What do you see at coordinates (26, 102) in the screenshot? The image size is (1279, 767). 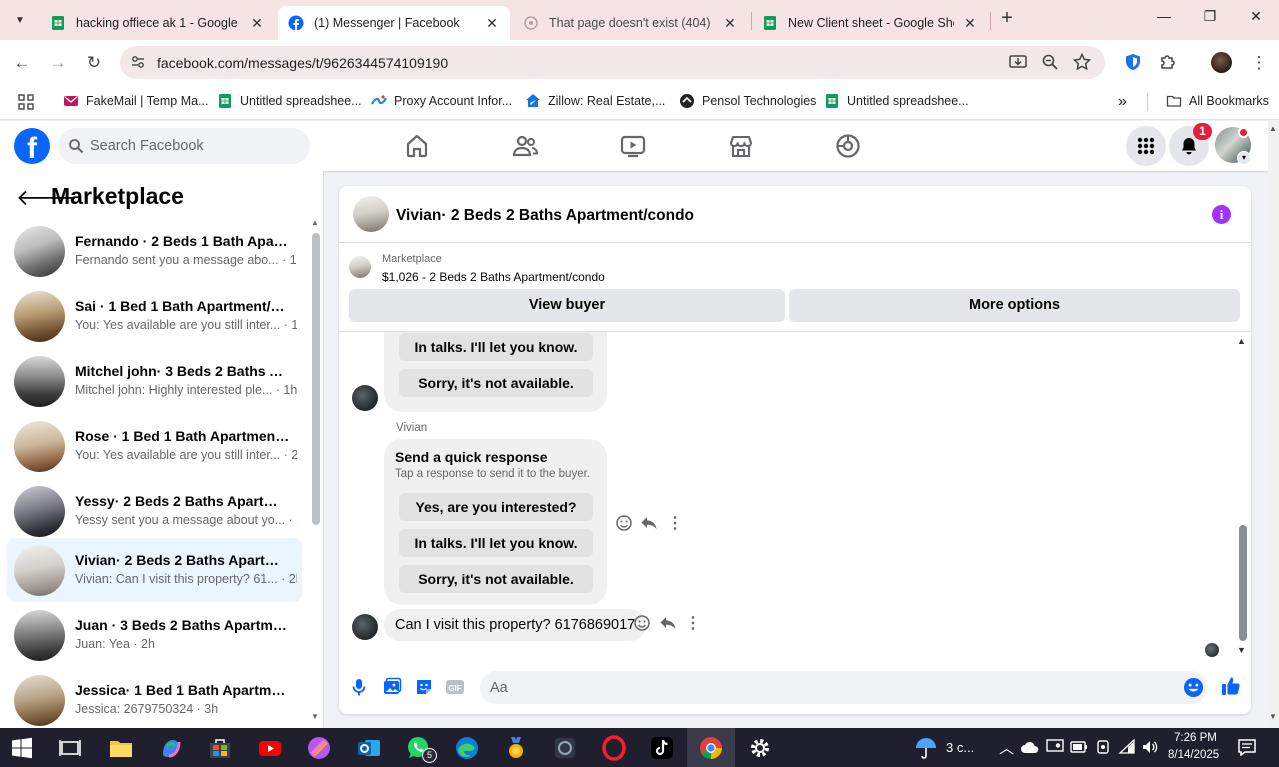 I see `apps-grid-icon` at bounding box center [26, 102].